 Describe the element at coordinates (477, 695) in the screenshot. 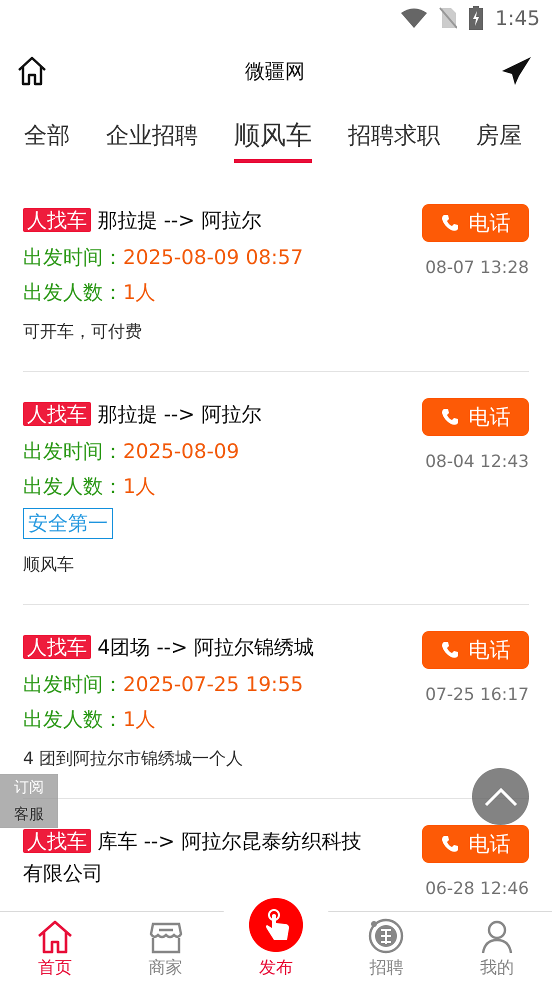

I see `post-date: 07-25 16:17` at that location.